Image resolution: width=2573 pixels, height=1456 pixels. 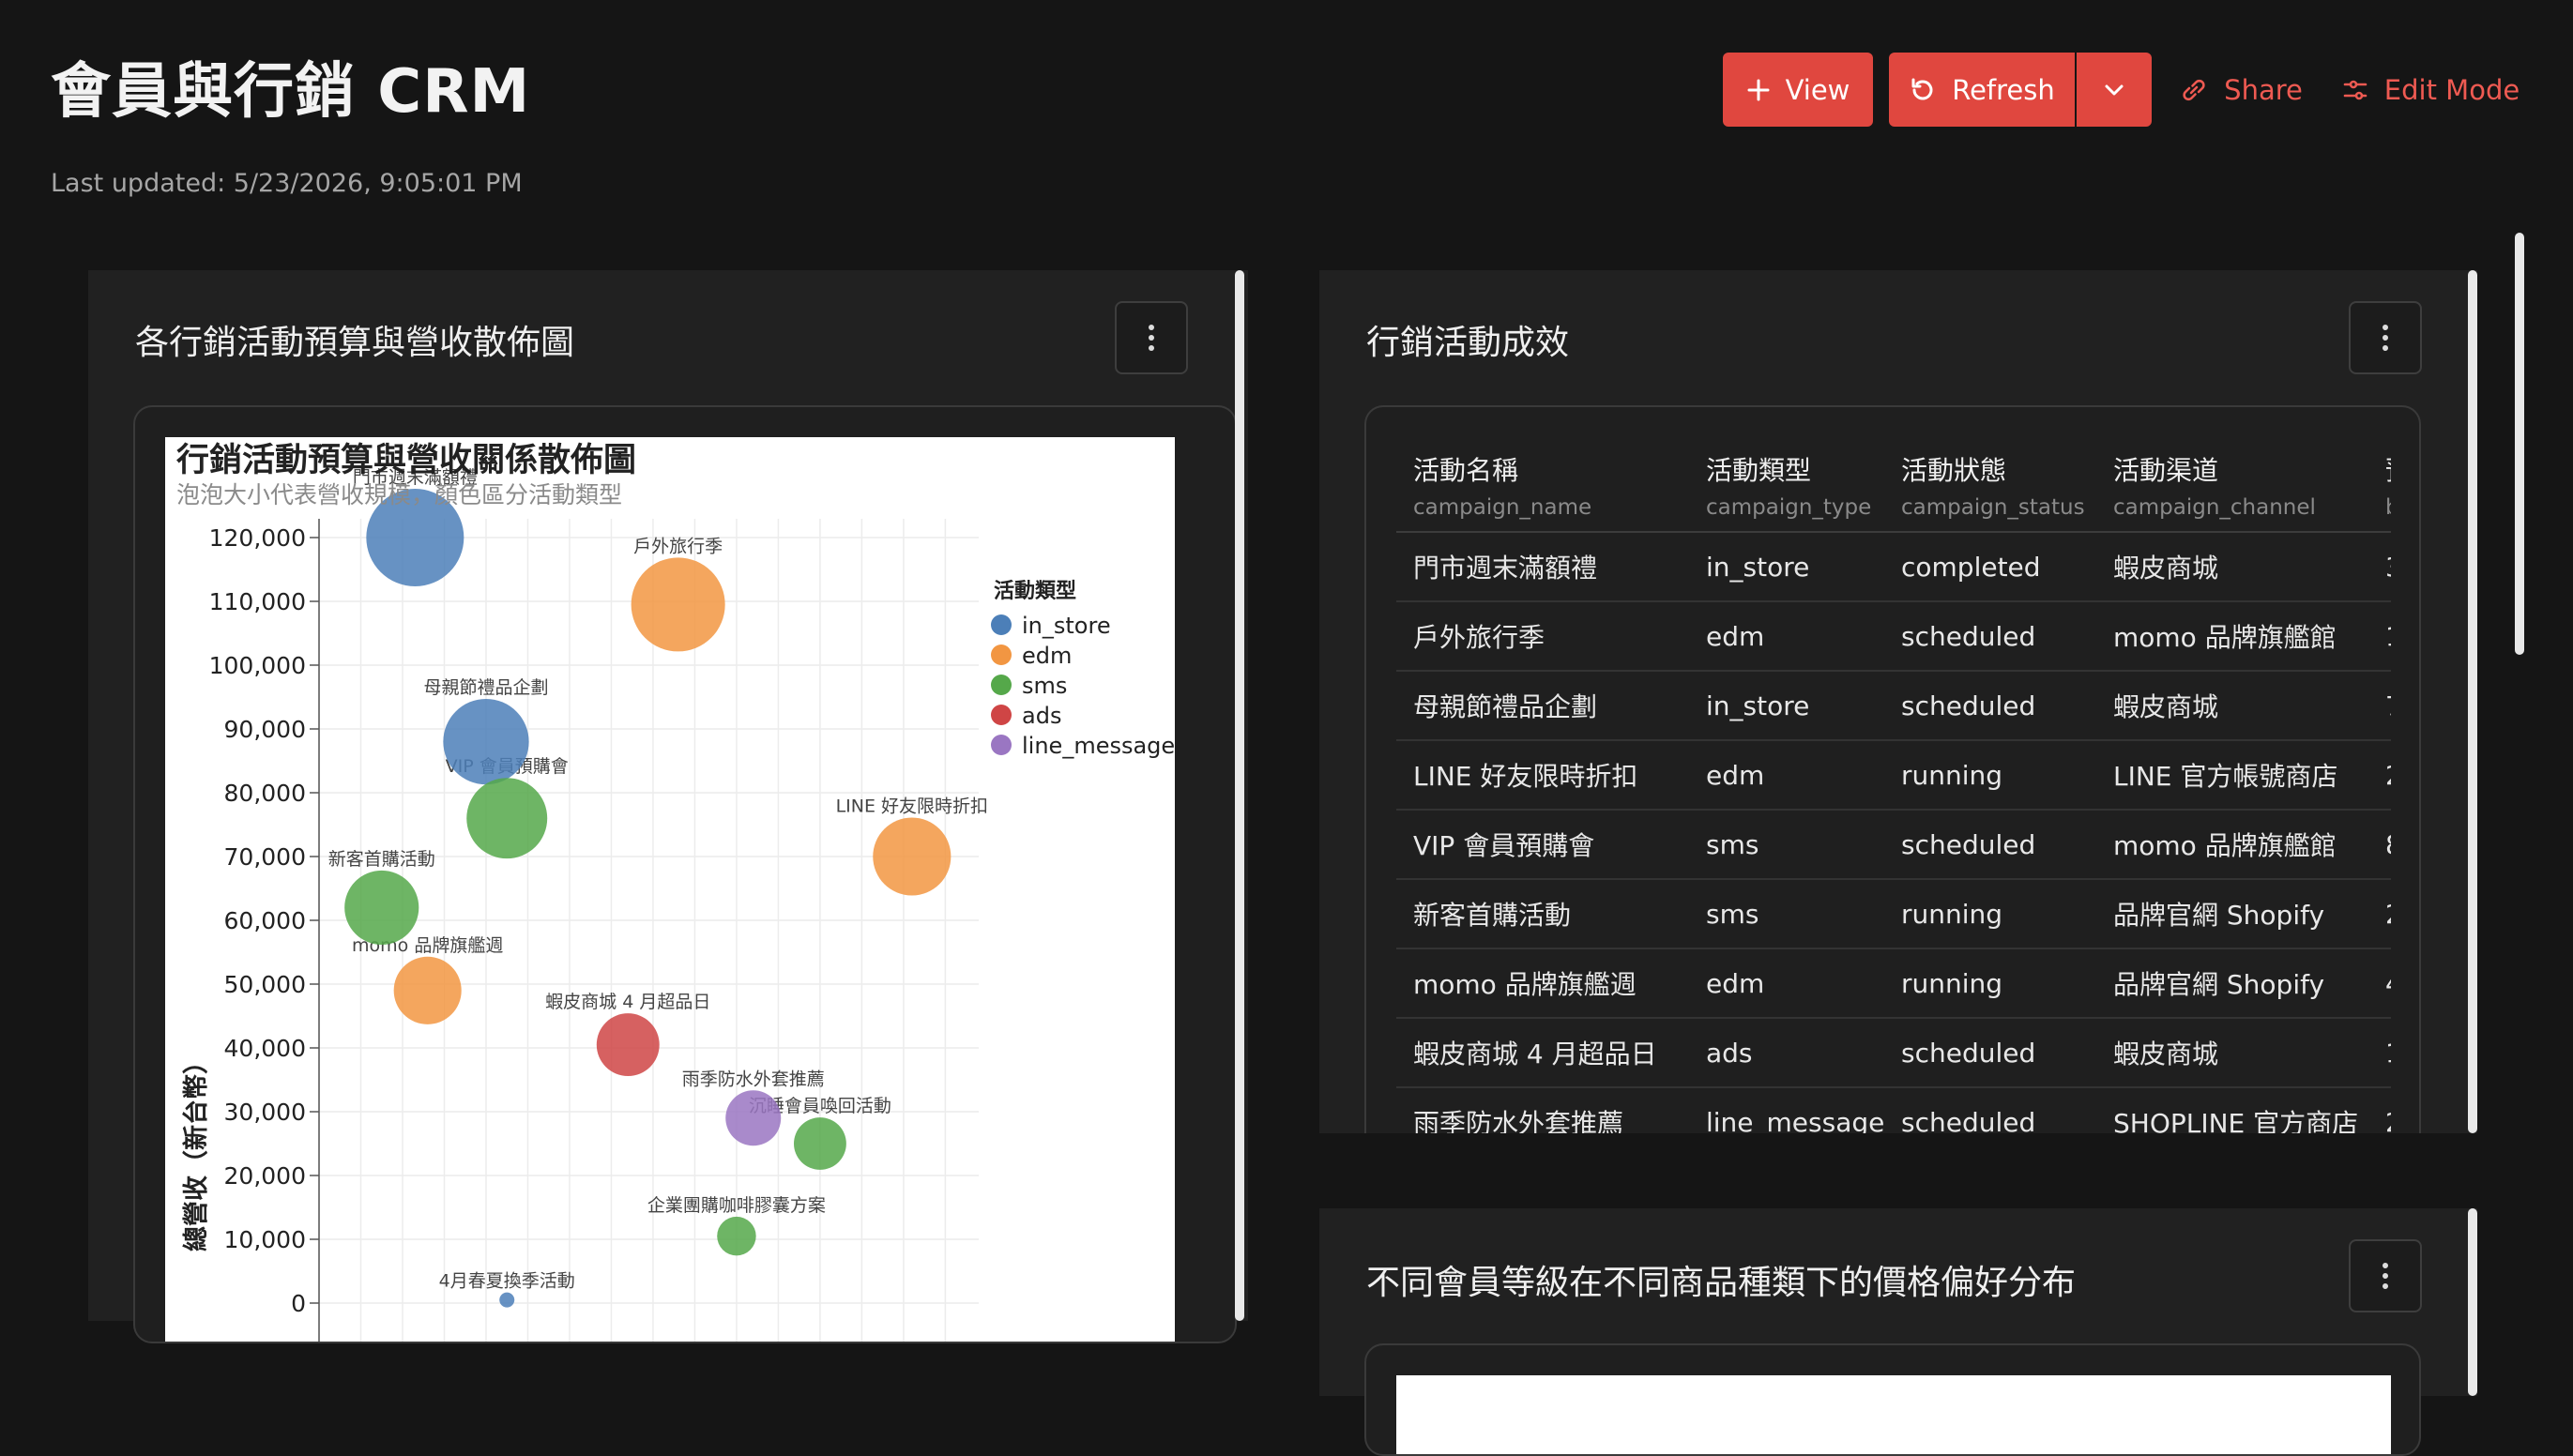 I want to click on y-tick-label: 30,000, so click(x=265, y=1112).